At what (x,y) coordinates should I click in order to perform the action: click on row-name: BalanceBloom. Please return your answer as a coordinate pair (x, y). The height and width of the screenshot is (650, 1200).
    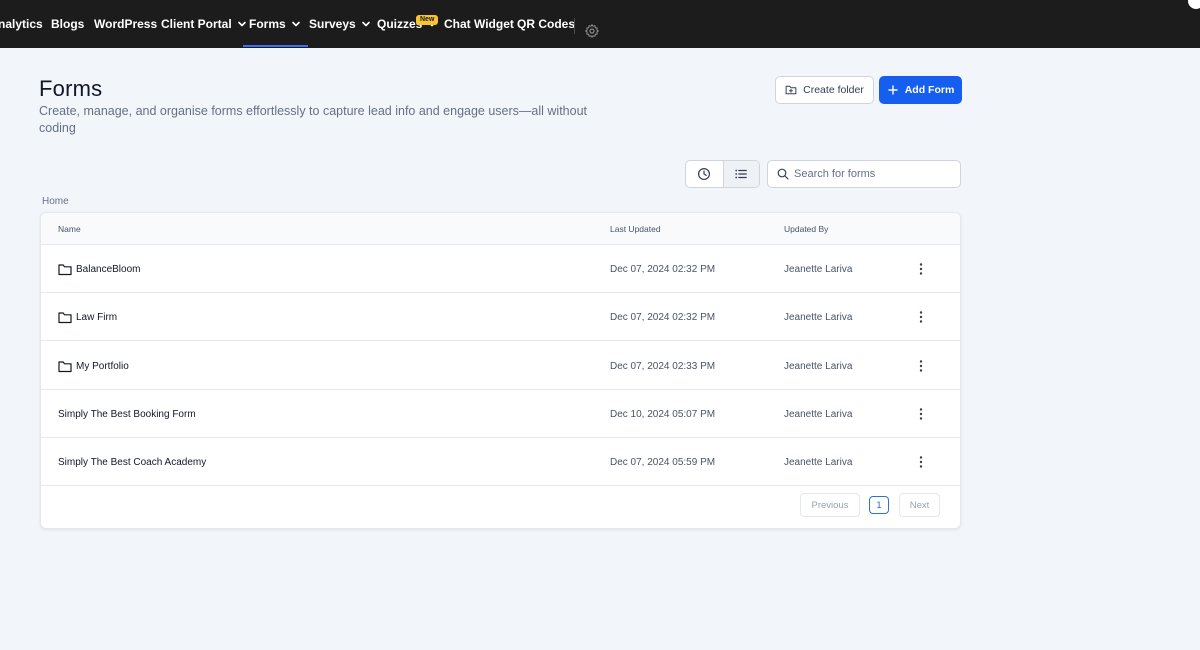
    Looking at the image, I should click on (99, 269).